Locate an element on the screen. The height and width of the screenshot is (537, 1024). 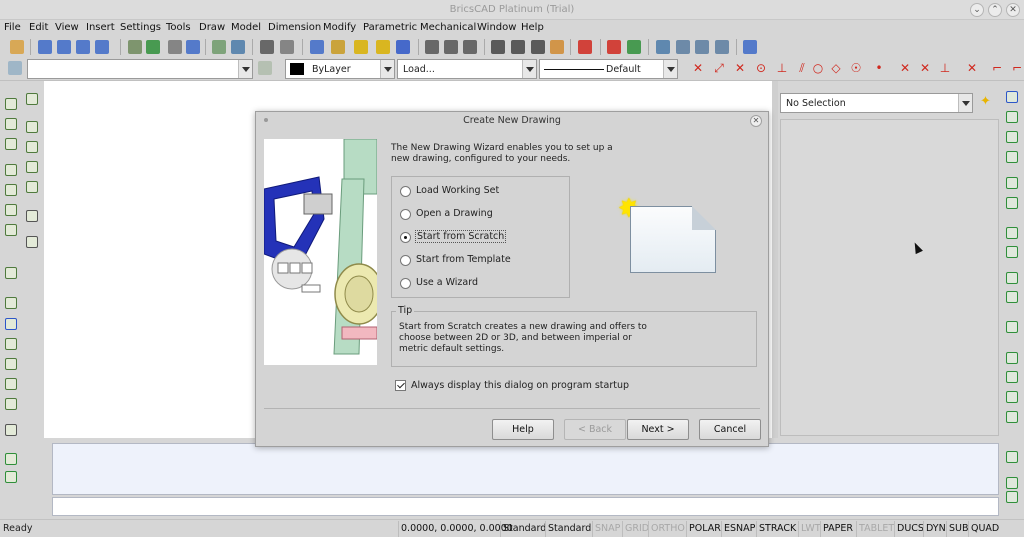
status-toggle-ortho: ORTHO is located at coordinates (667, 529).